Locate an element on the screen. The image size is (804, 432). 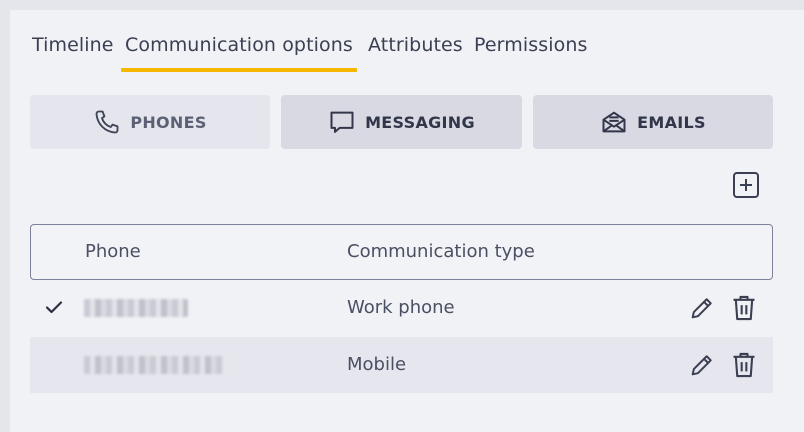
phones-button-label: PHONES is located at coordinates (168, 122).